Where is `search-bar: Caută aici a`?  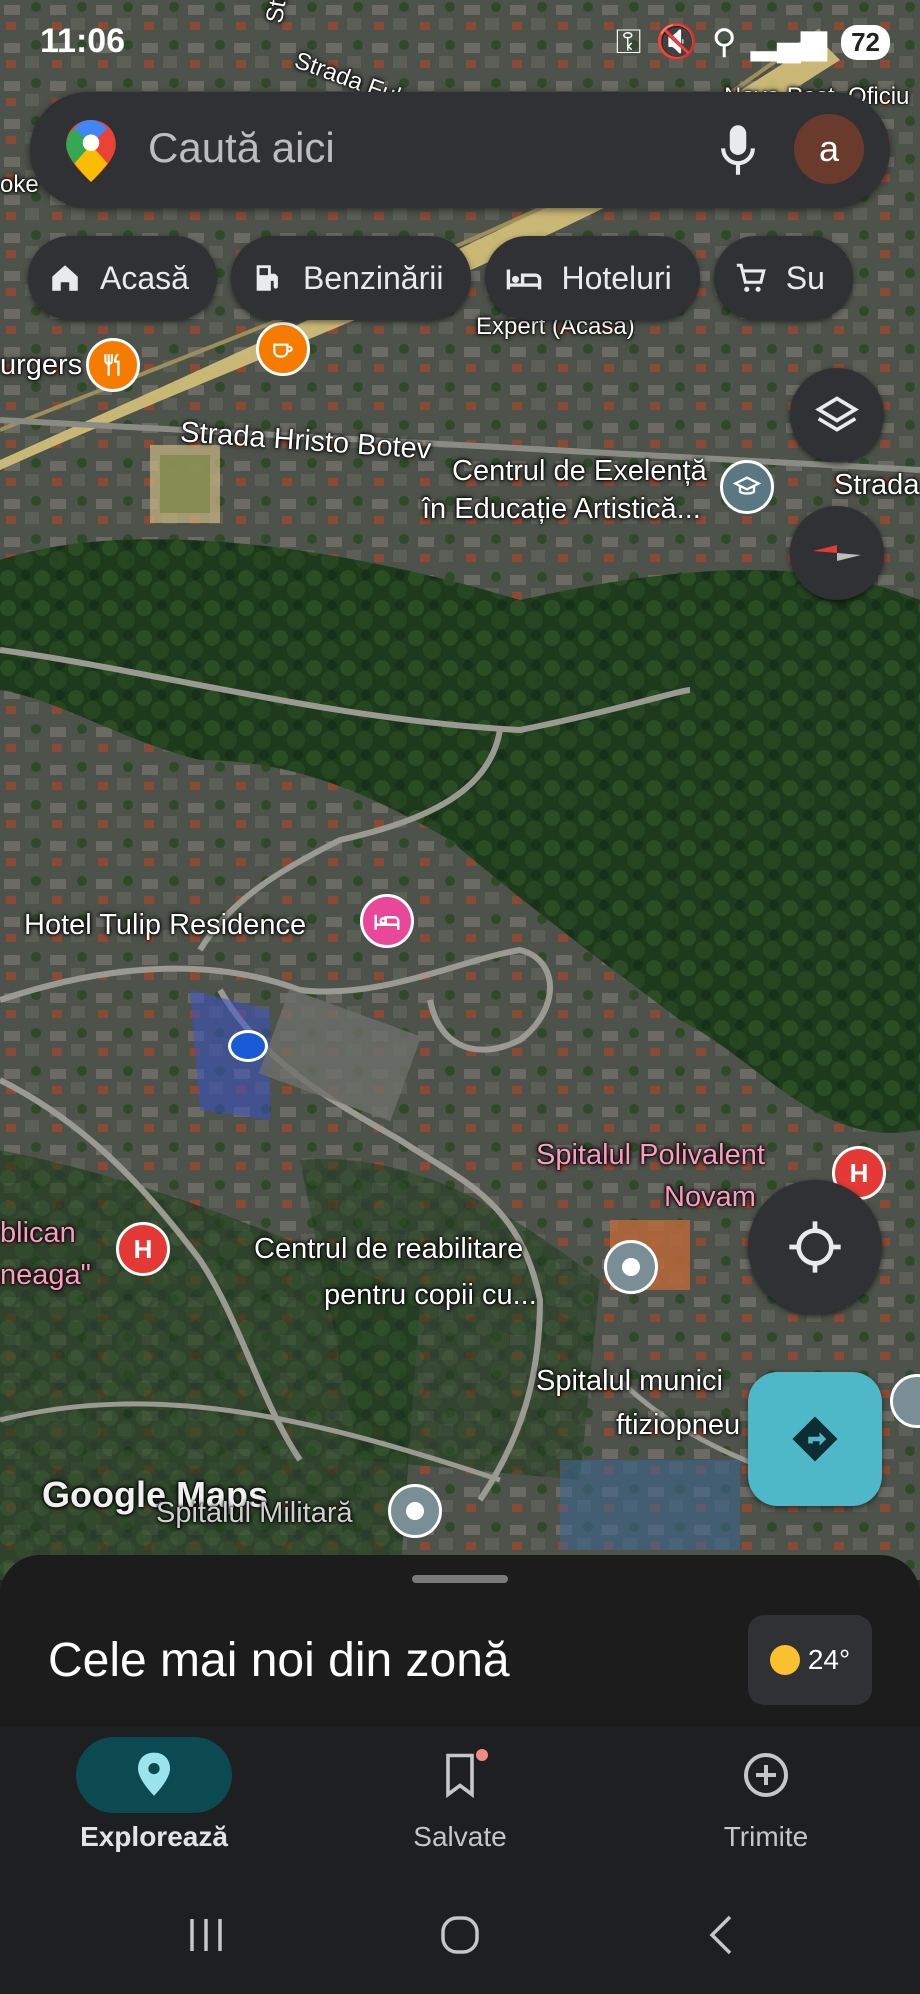
search-bar: Caută aici a is located at coordinates (460, 150).